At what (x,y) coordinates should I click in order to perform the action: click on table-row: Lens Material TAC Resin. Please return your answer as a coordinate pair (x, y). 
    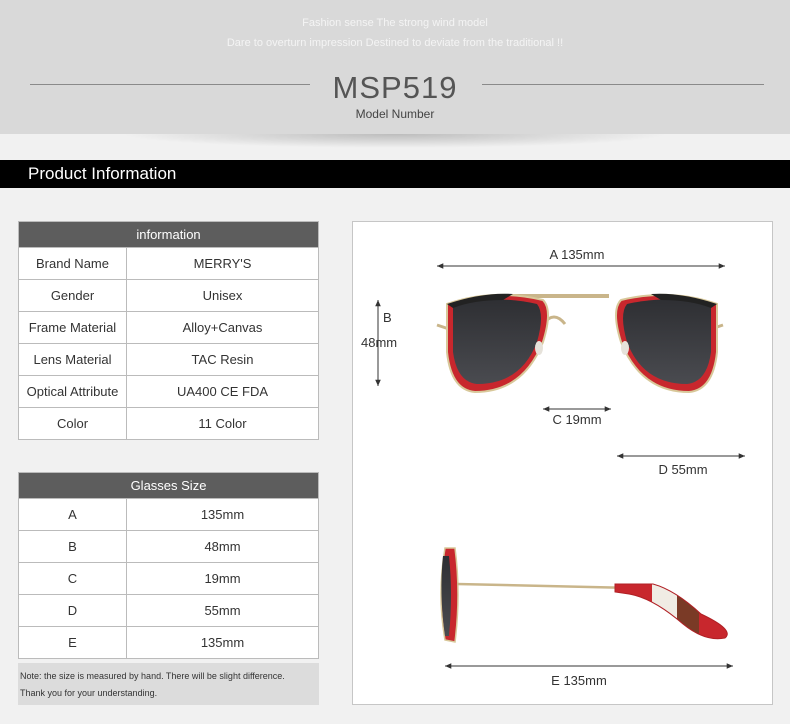
    Looking at the image, I should click on (168, 359).